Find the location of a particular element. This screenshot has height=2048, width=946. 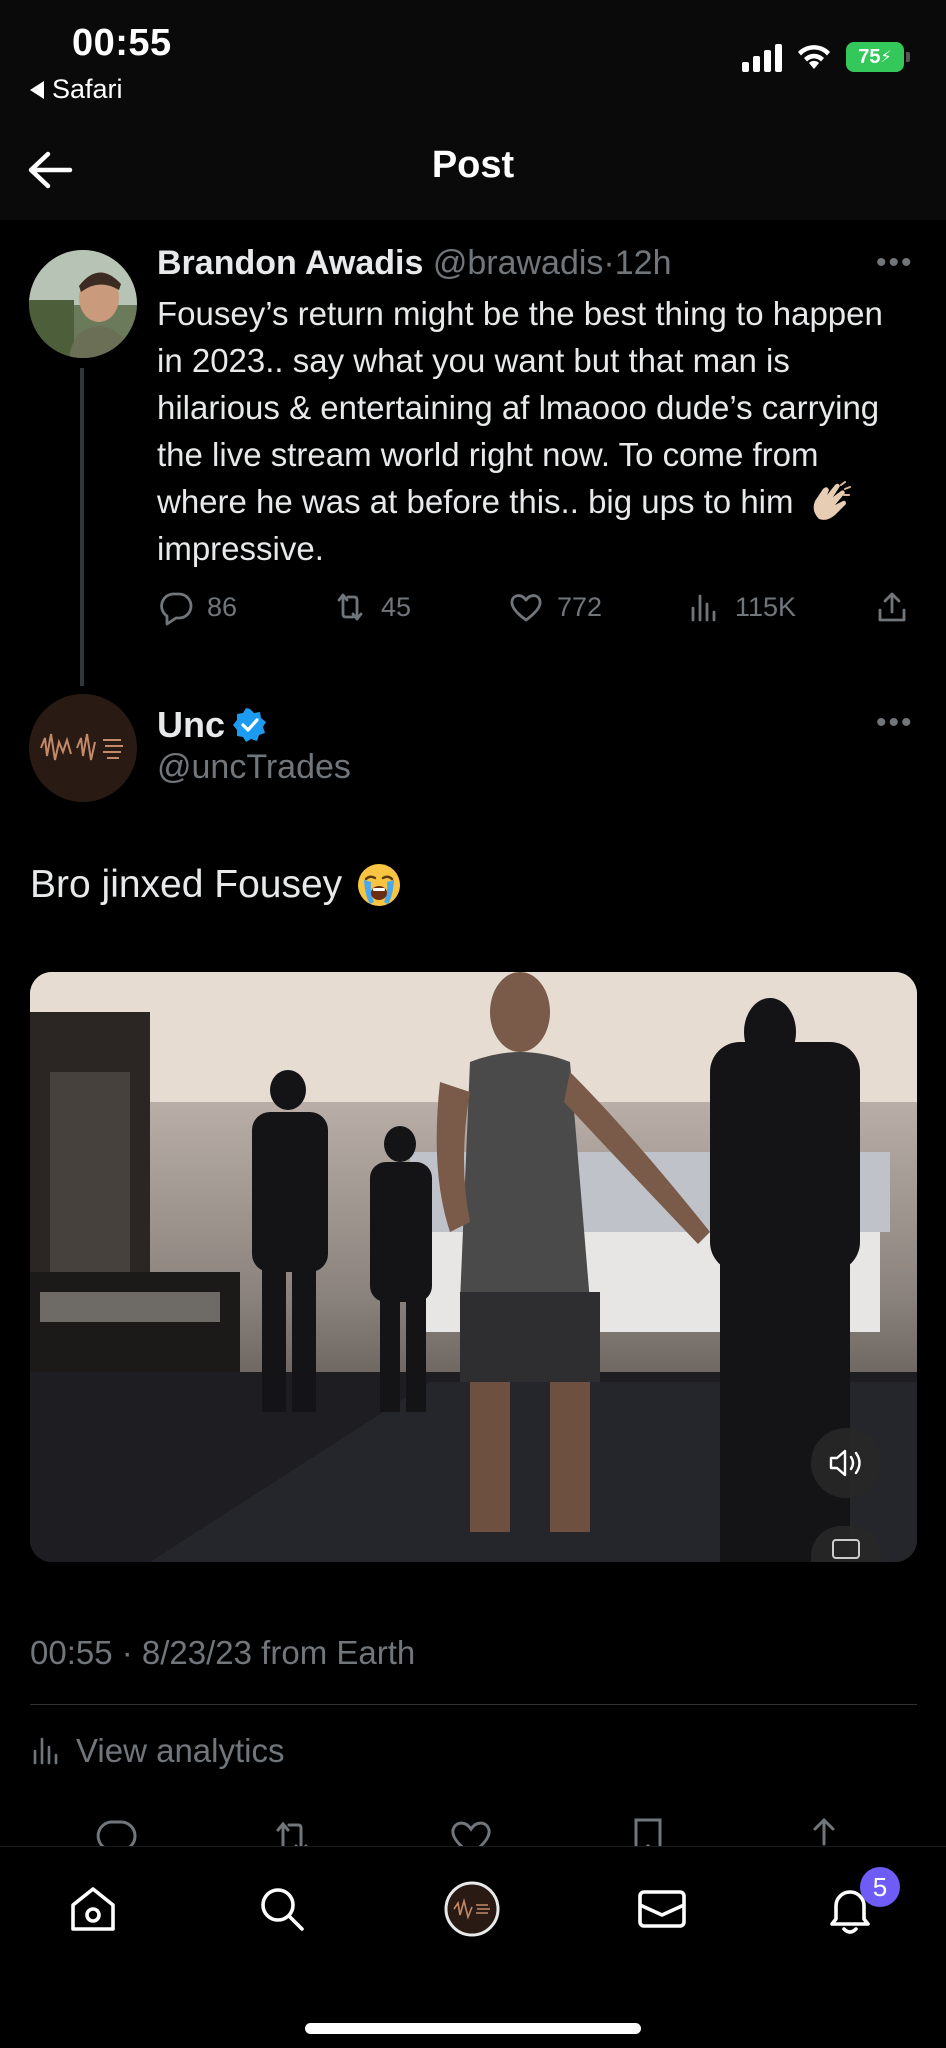

back-to-safari-link: Safari is located at coordinates (76, 89).